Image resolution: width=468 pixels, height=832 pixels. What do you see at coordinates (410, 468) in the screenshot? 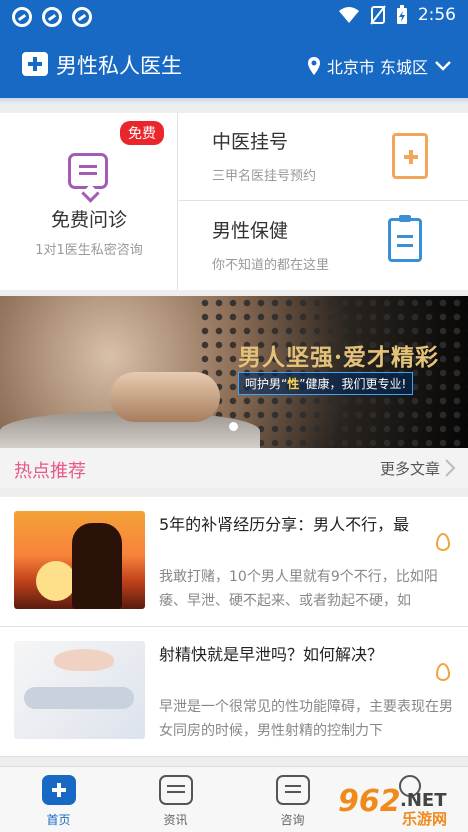
I see `more-articles-link: 更多文章` at bounding box center [410, 468].